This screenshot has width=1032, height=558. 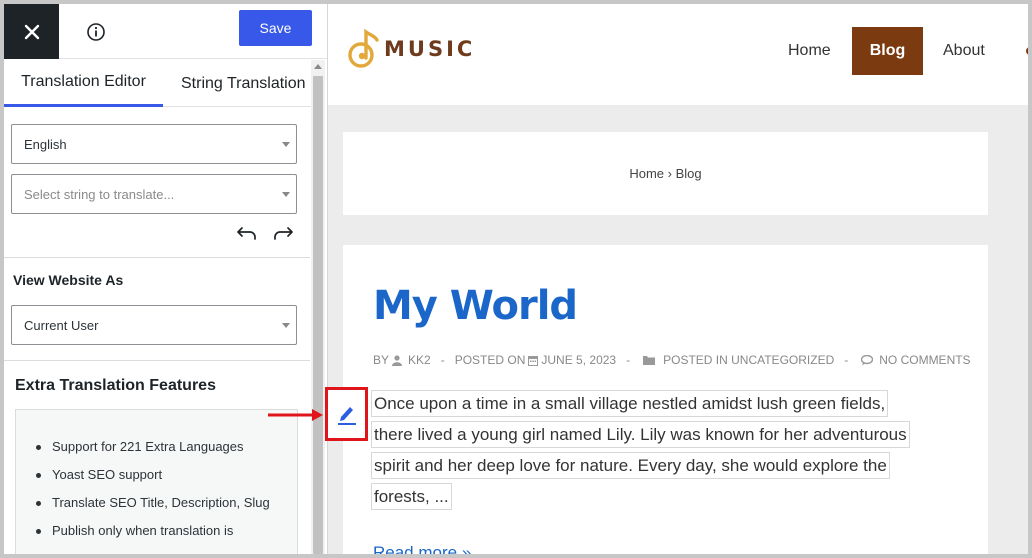 What do you see at coordinates (646, 173) in the screenshot?
I see `breadcrumb-home: Home` at bounding box center [646, 173].